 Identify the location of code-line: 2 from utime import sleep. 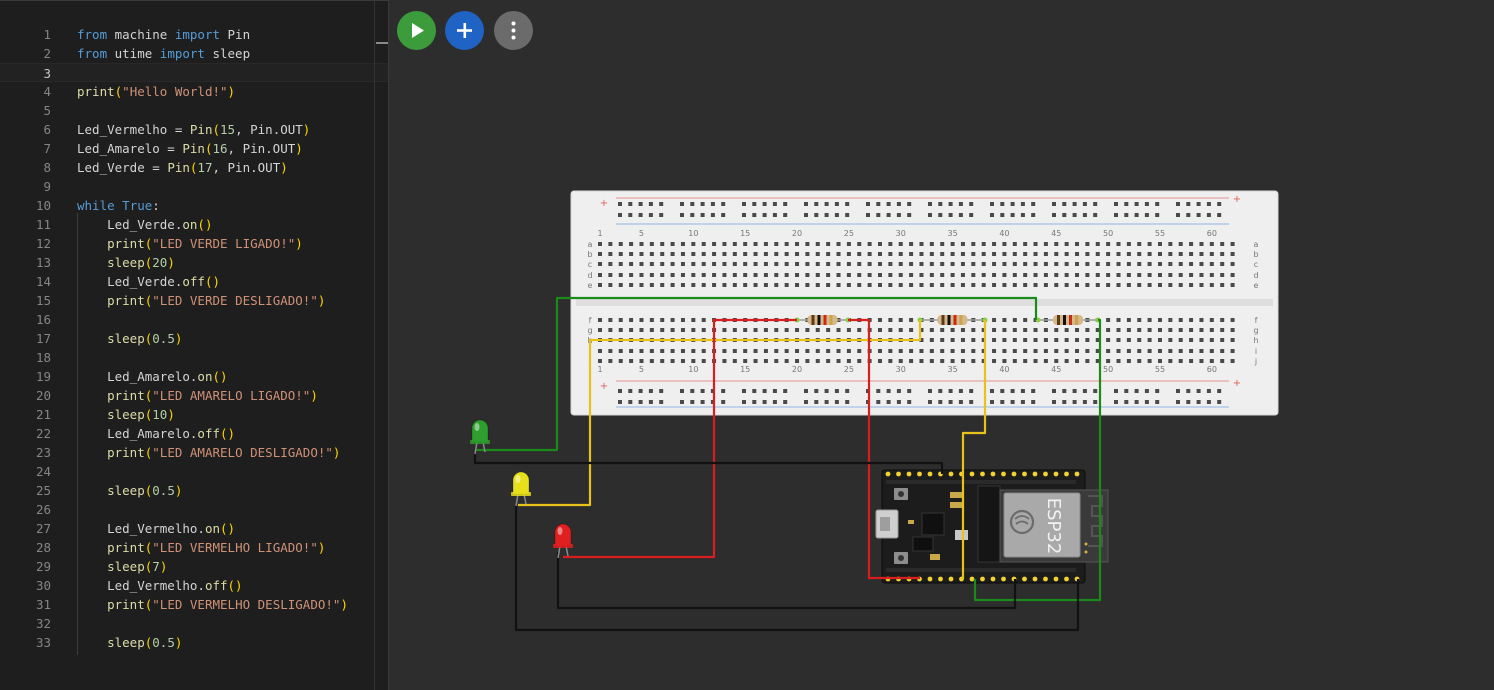
(194, 53).